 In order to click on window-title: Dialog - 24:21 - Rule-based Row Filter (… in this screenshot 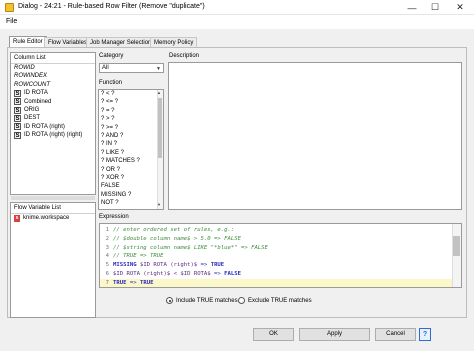, I will do `click(111, 6)`.